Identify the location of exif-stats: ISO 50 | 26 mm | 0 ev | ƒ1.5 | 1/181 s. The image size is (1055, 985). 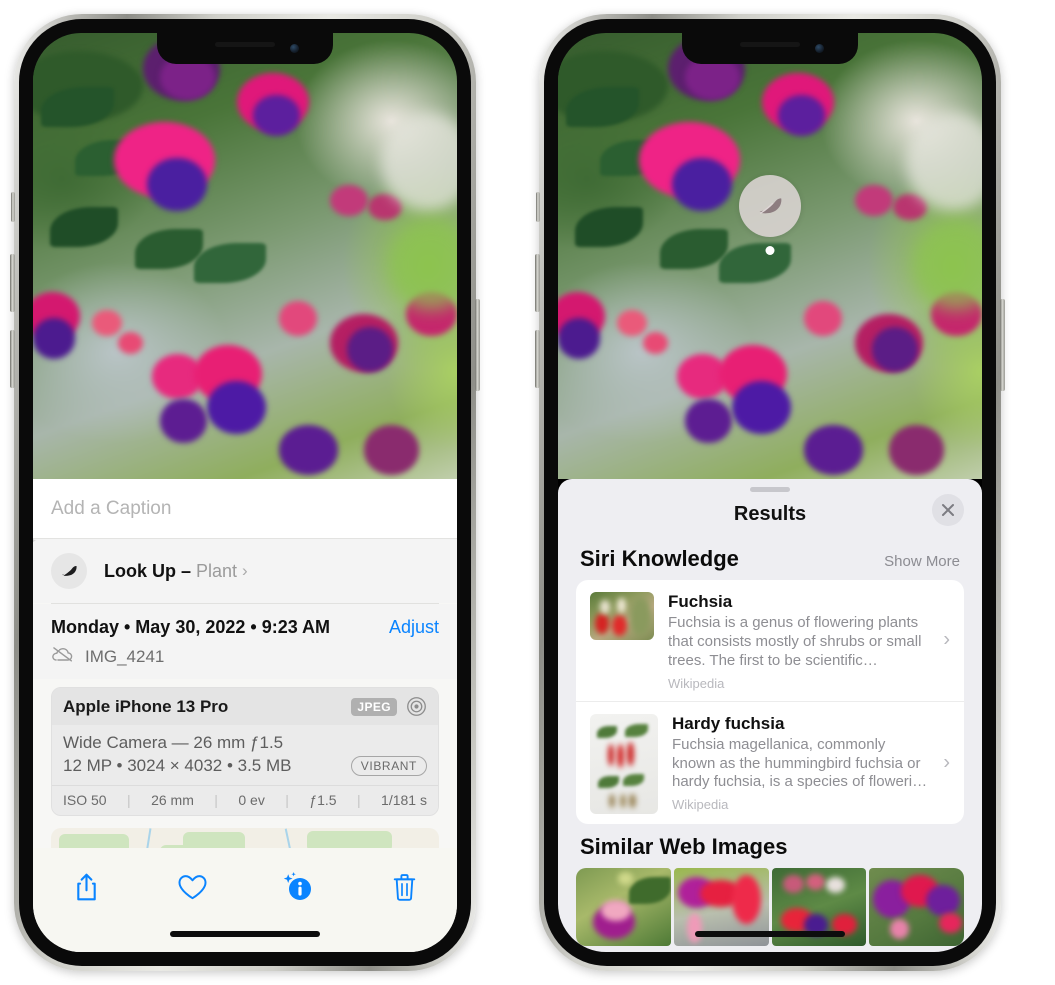
(245, 800).